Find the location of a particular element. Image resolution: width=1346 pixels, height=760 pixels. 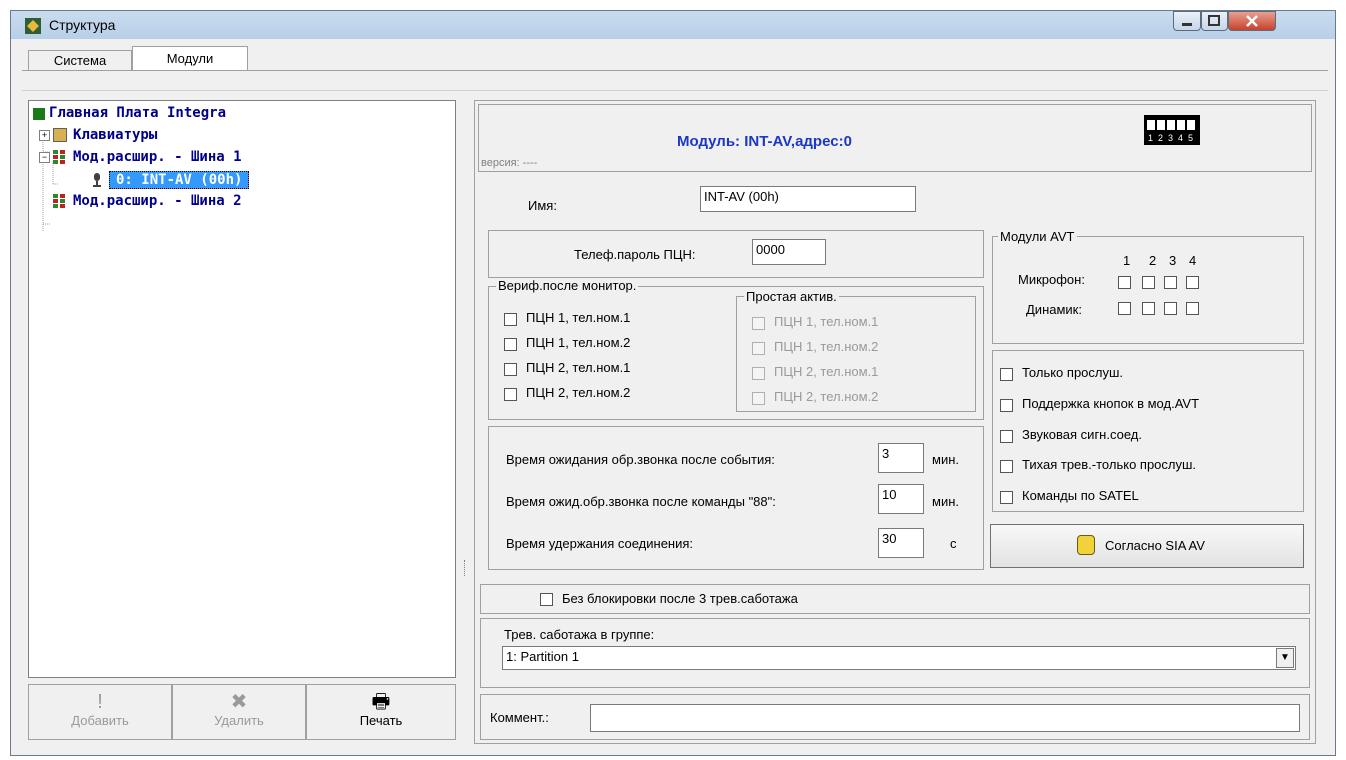

no-block-label: Без блокировки после 3 трев.саботажа is located at coordinates (680, 598).